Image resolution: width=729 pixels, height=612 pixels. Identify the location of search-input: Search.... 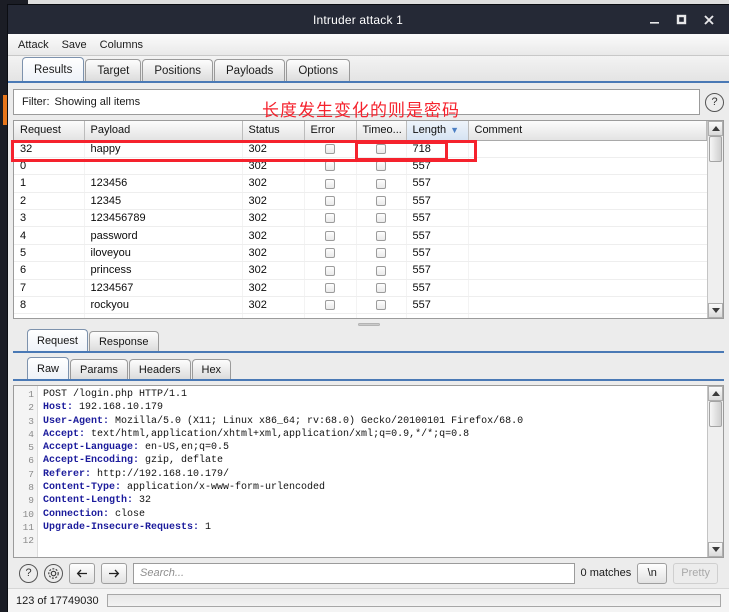
(354, 573).